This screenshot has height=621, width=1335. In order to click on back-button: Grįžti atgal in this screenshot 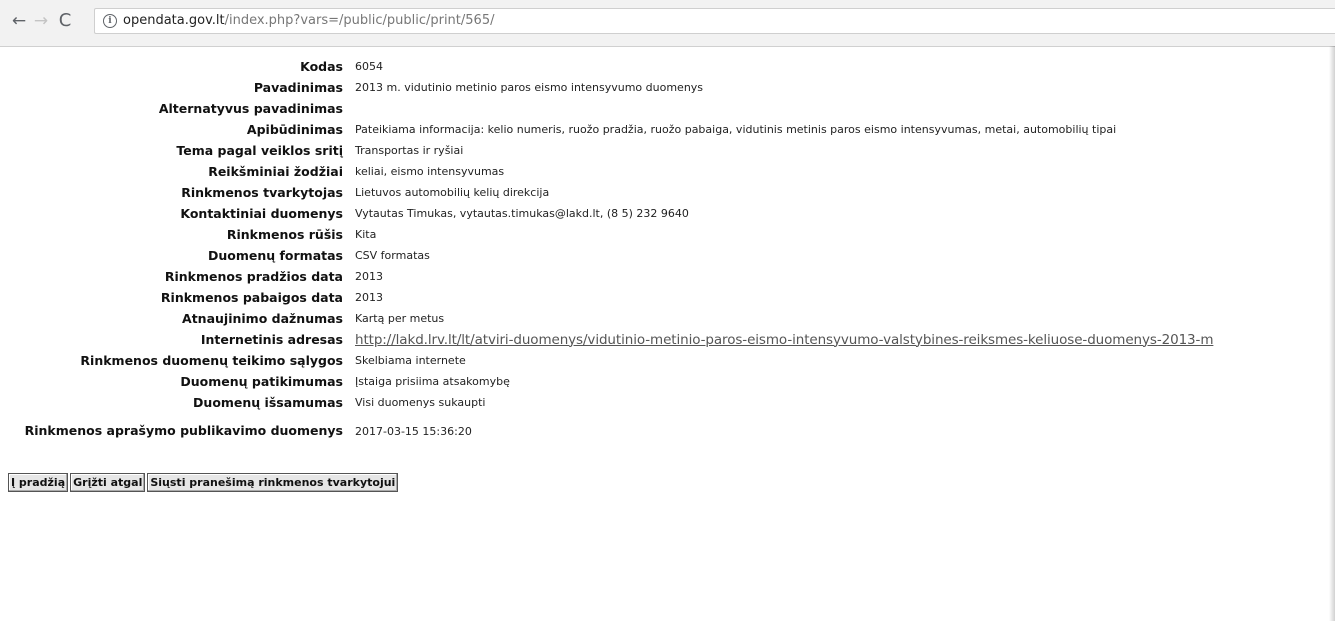, I will do `click(108, 482)`.